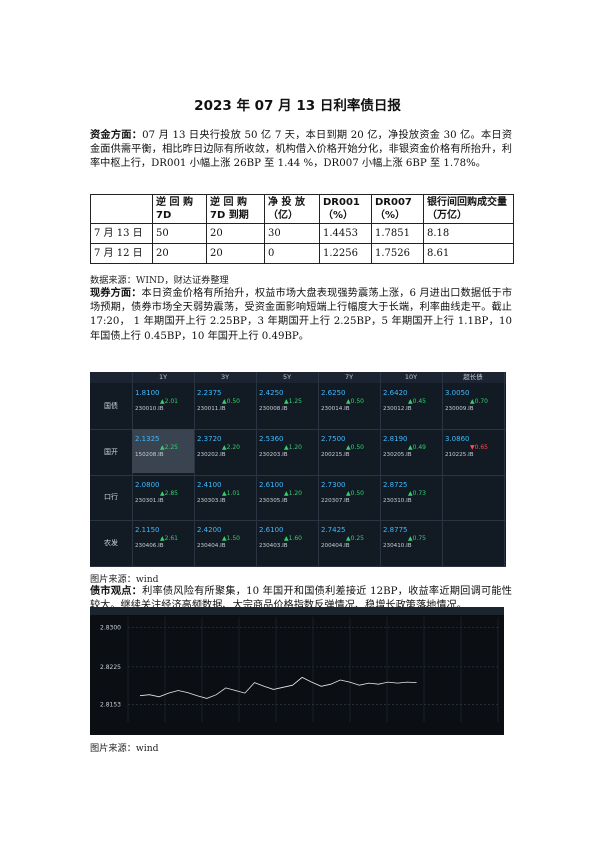 This screenshot has width=595, height=842. Describe the element at coordinates (116, 135) in the screenshot. I see `funds-lead: 资金方面：` at that location.